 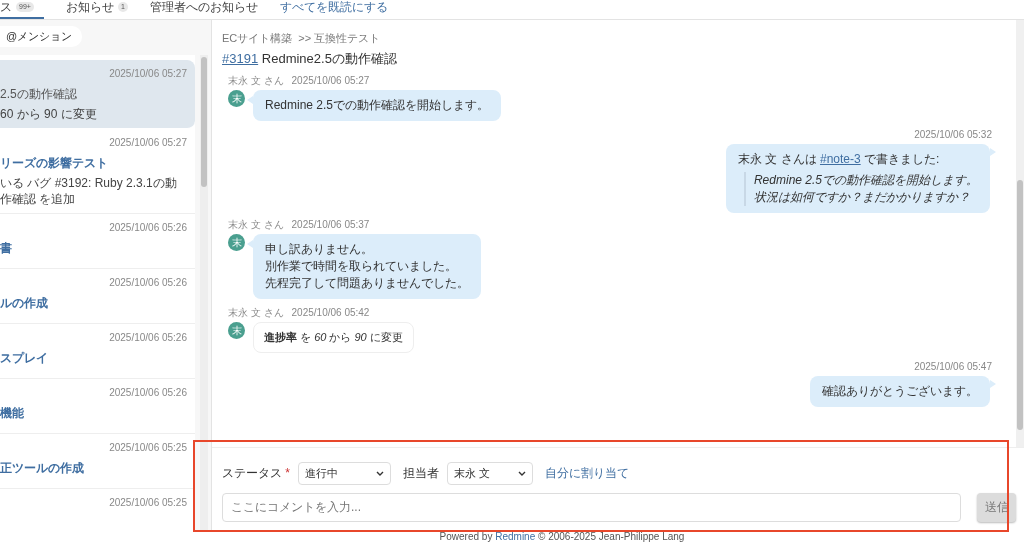 What do you see at coordinates (97, 296) in the screenshot?
I see `notification-item: 2025/10/06 05:26 ルの作成` at bounding box center [97, 296].